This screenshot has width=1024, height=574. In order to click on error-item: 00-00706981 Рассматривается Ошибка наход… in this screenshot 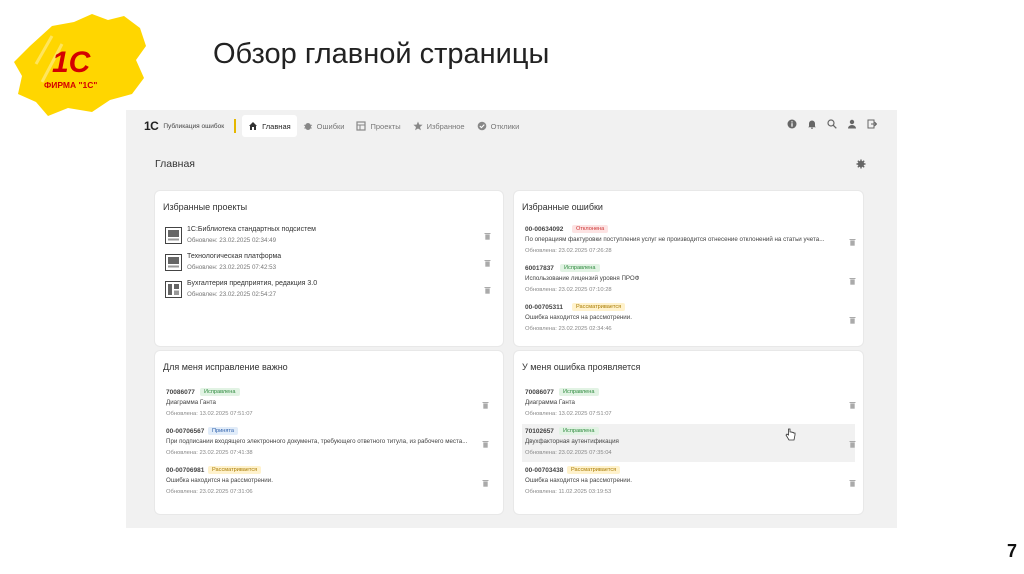, I will do `click(329, 482)`.